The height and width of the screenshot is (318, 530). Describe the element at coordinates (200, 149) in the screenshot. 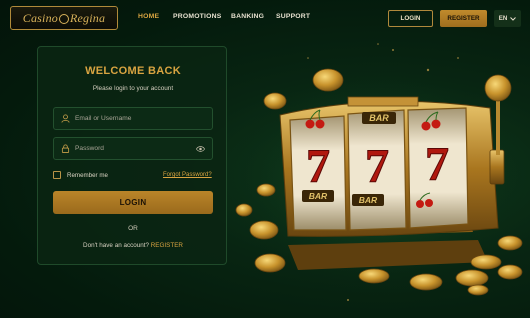

I see `eye-icon` at that location.